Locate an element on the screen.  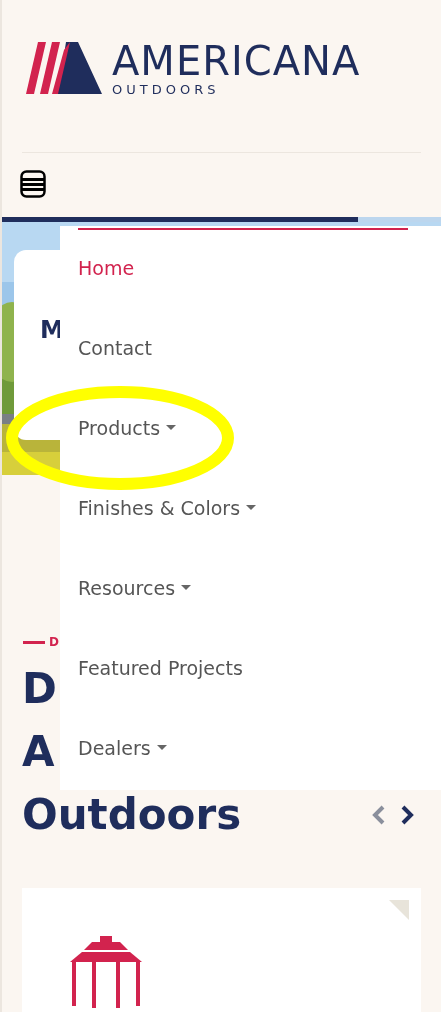
logo-icon is located at coordinates (64, 68).